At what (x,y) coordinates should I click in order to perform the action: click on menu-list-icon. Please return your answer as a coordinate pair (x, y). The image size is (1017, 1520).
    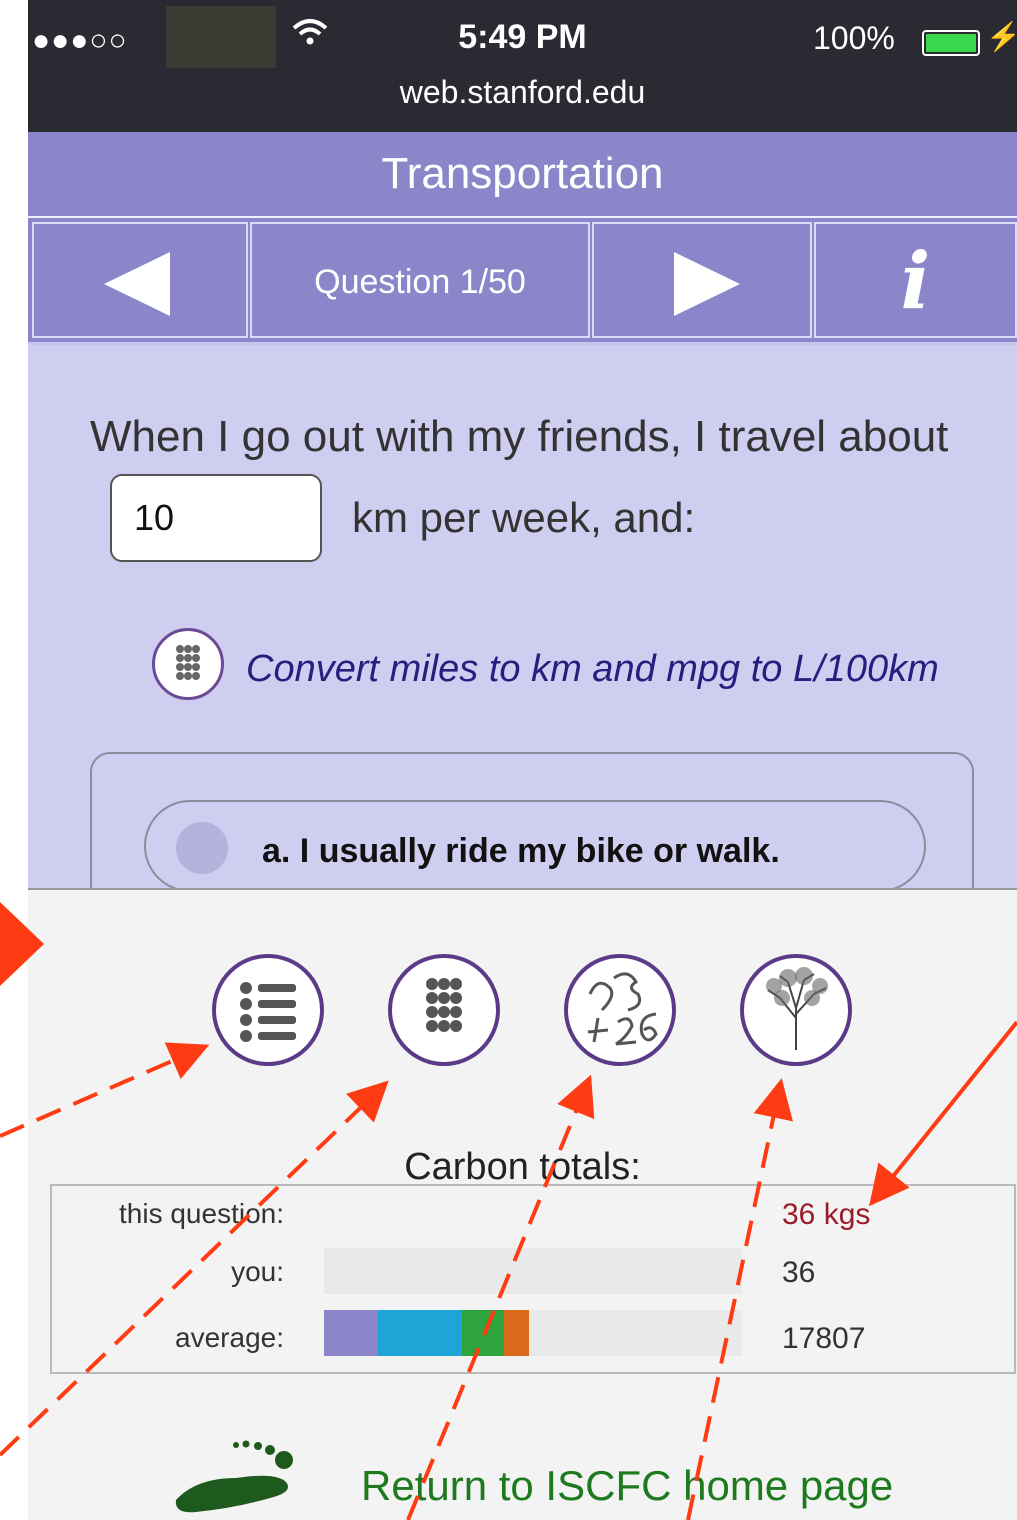
    Looking at the image, I should click on (268, 1010).